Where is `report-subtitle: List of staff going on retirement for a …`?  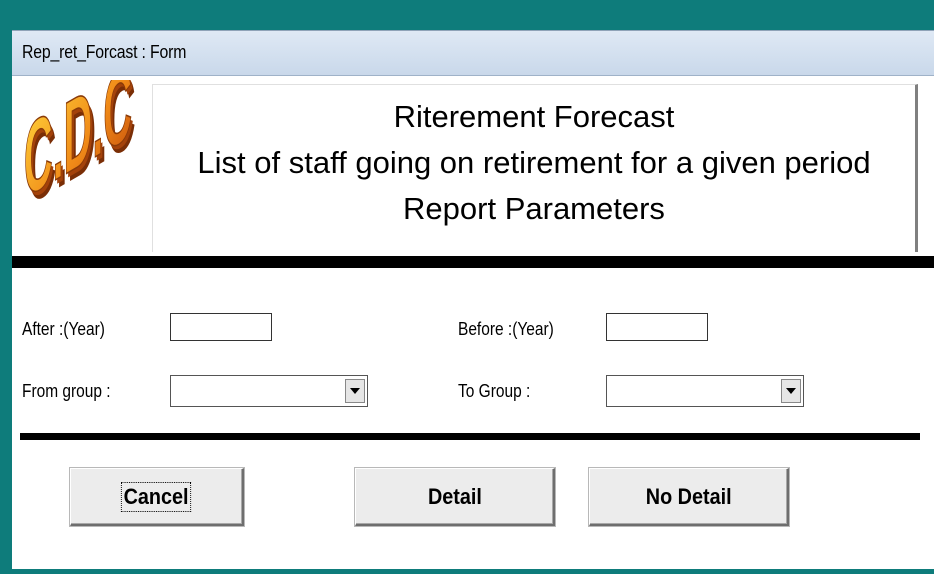 report-subtitle: List of staff going on retirement for a … is located at coordinates (534, 162).